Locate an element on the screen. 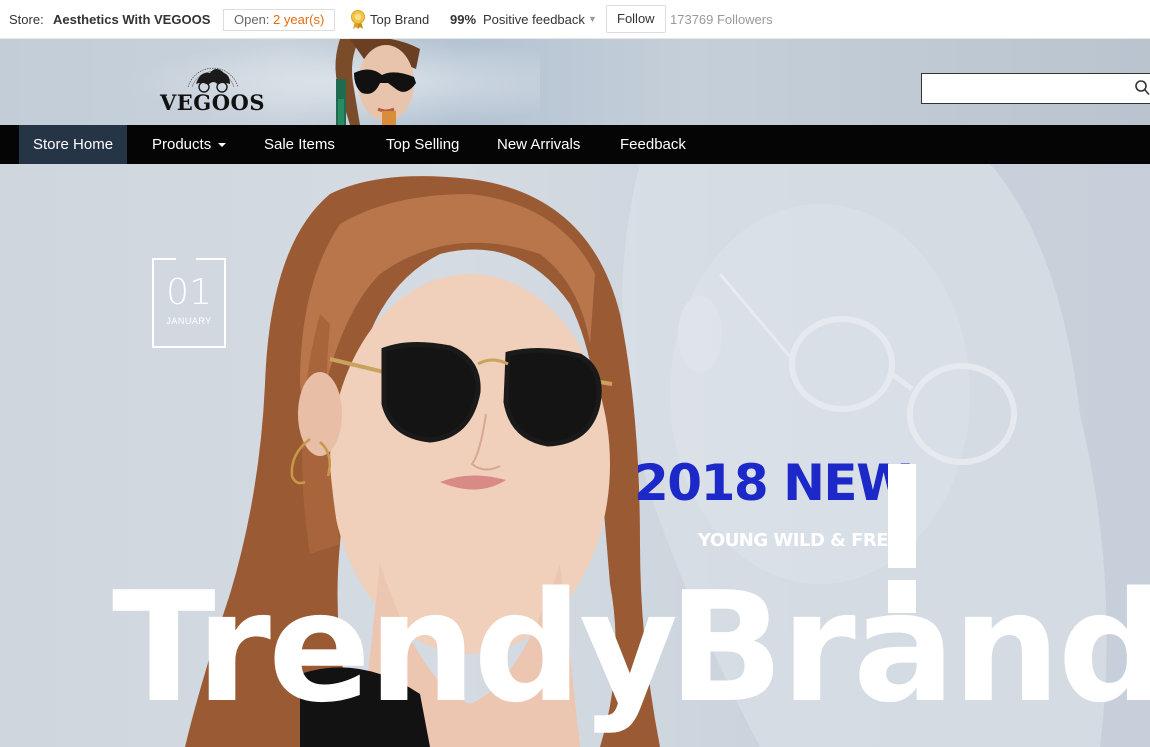  store-header-banner: VEGOOS is located at coordinates (575, 82).